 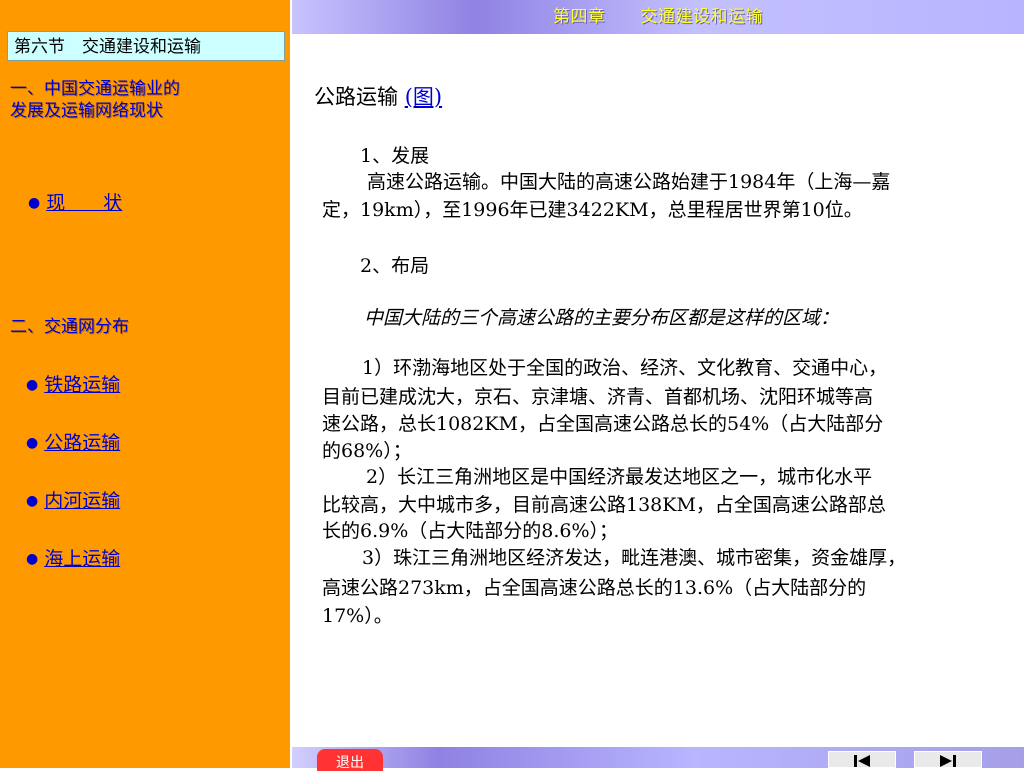 I want to click on layout-heading: 2、布局, so click(x=395, y=266).